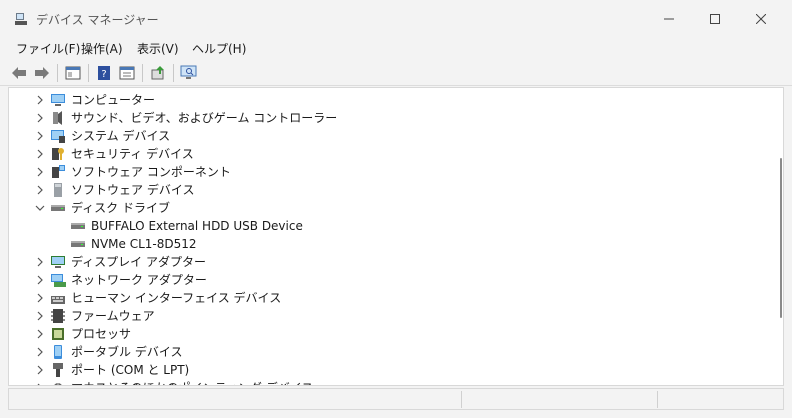  Describe the element at coordinates (19, 73) in the screenshot. I see `back-button` at that location.